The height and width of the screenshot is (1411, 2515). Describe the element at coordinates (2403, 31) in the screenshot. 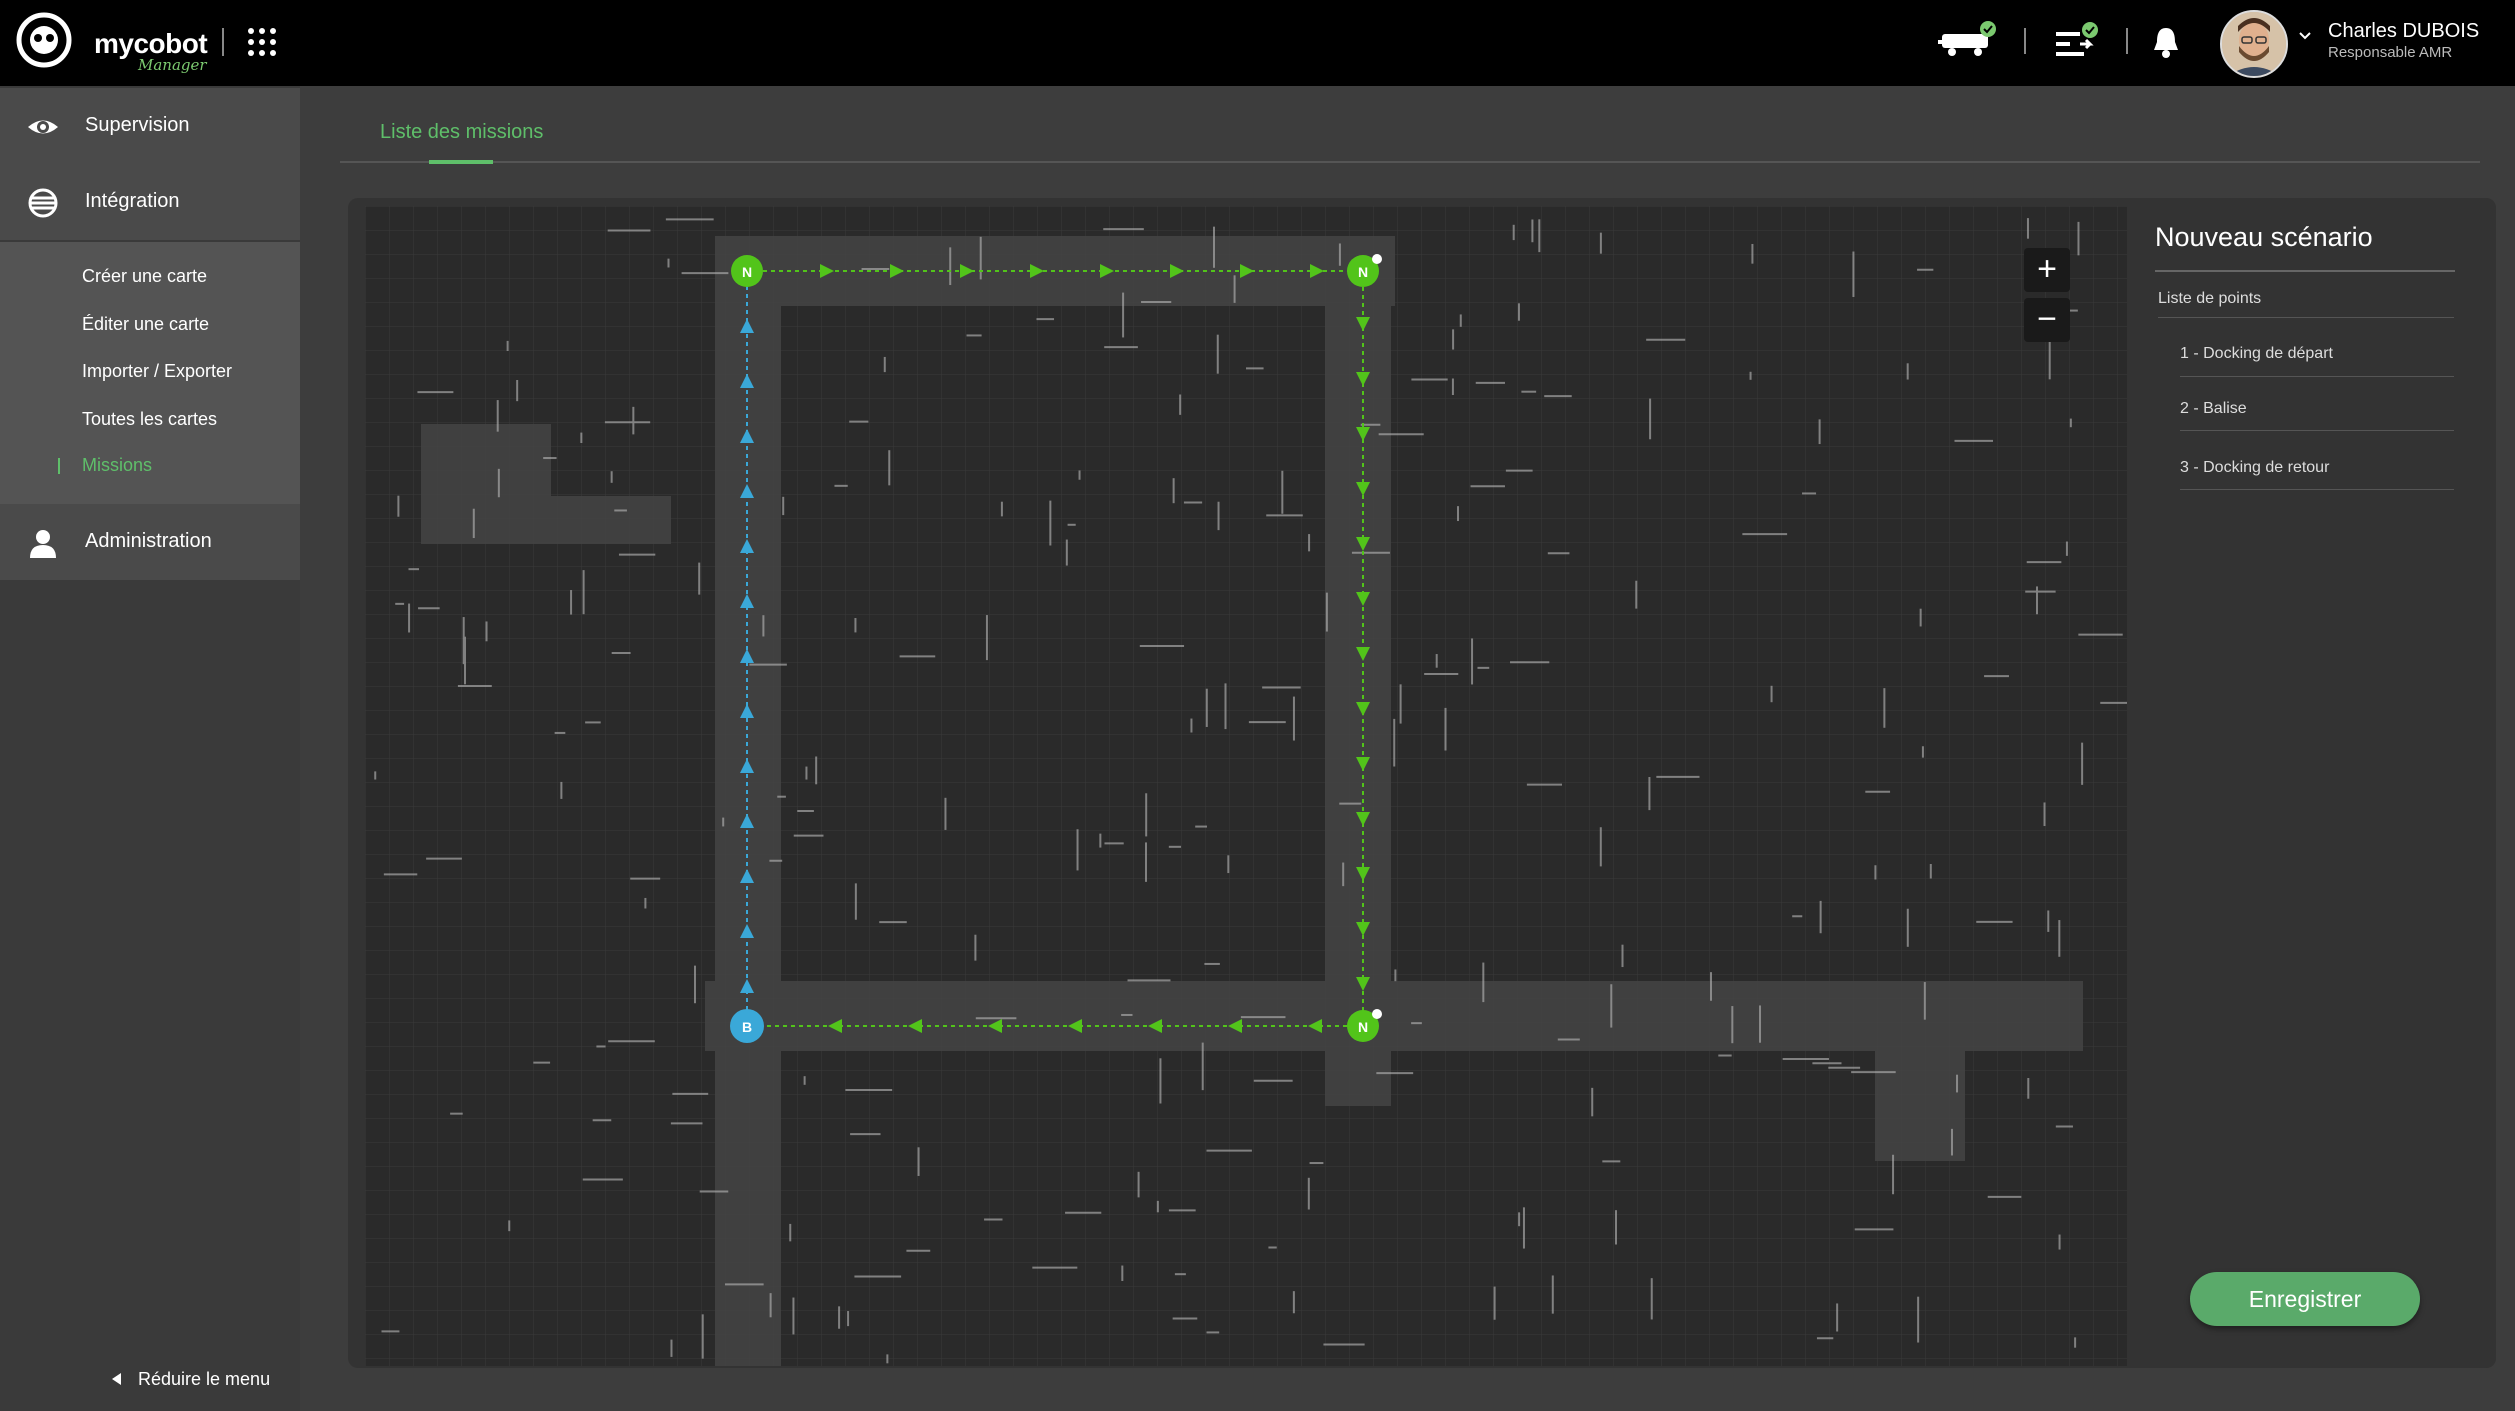

I see `user-name: Charles DUBOIS` at that location.